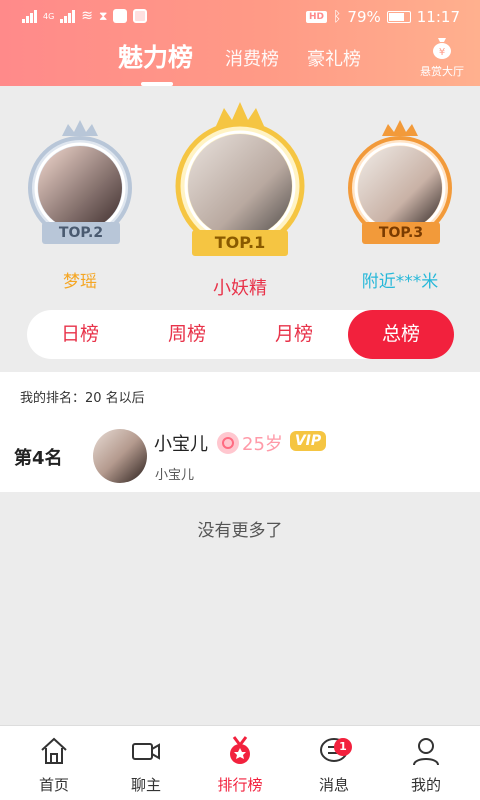  What do you see at coordinates (228, 443) in the screenshot?
I see `female-icon` at bounding box center [228, 443].